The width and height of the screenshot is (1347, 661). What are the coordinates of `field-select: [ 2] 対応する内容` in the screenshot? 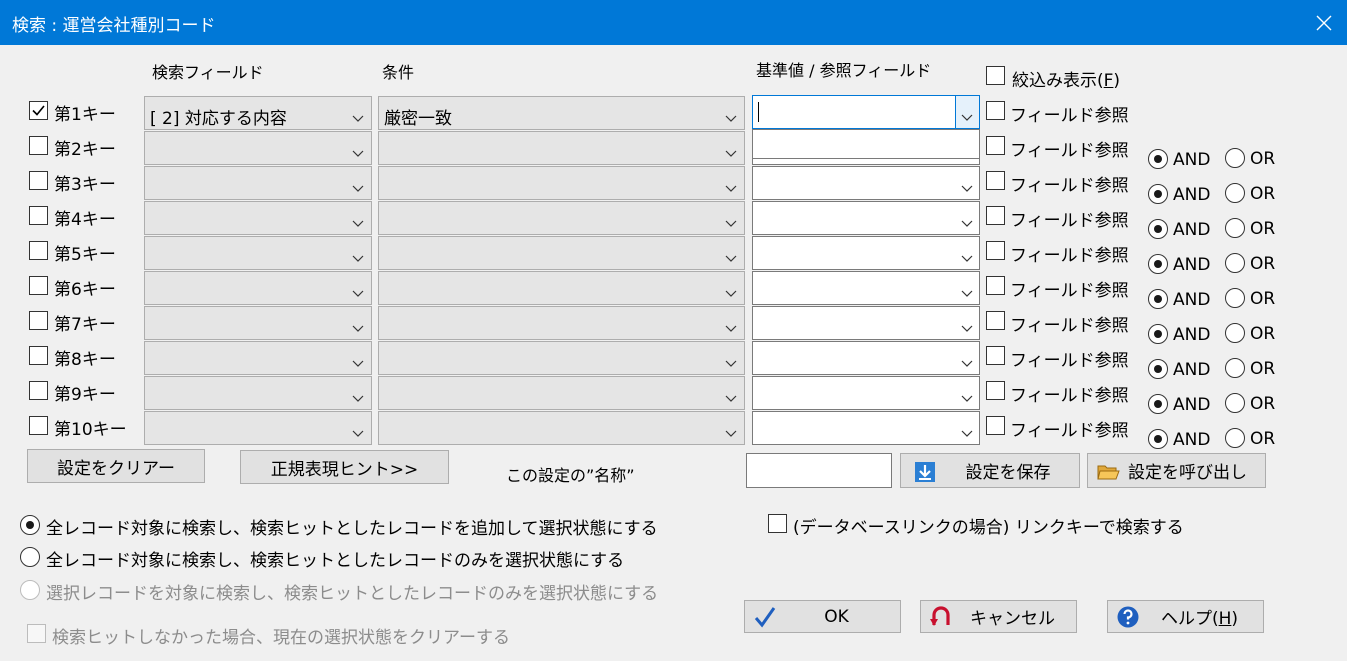 It's located at (258, 113).